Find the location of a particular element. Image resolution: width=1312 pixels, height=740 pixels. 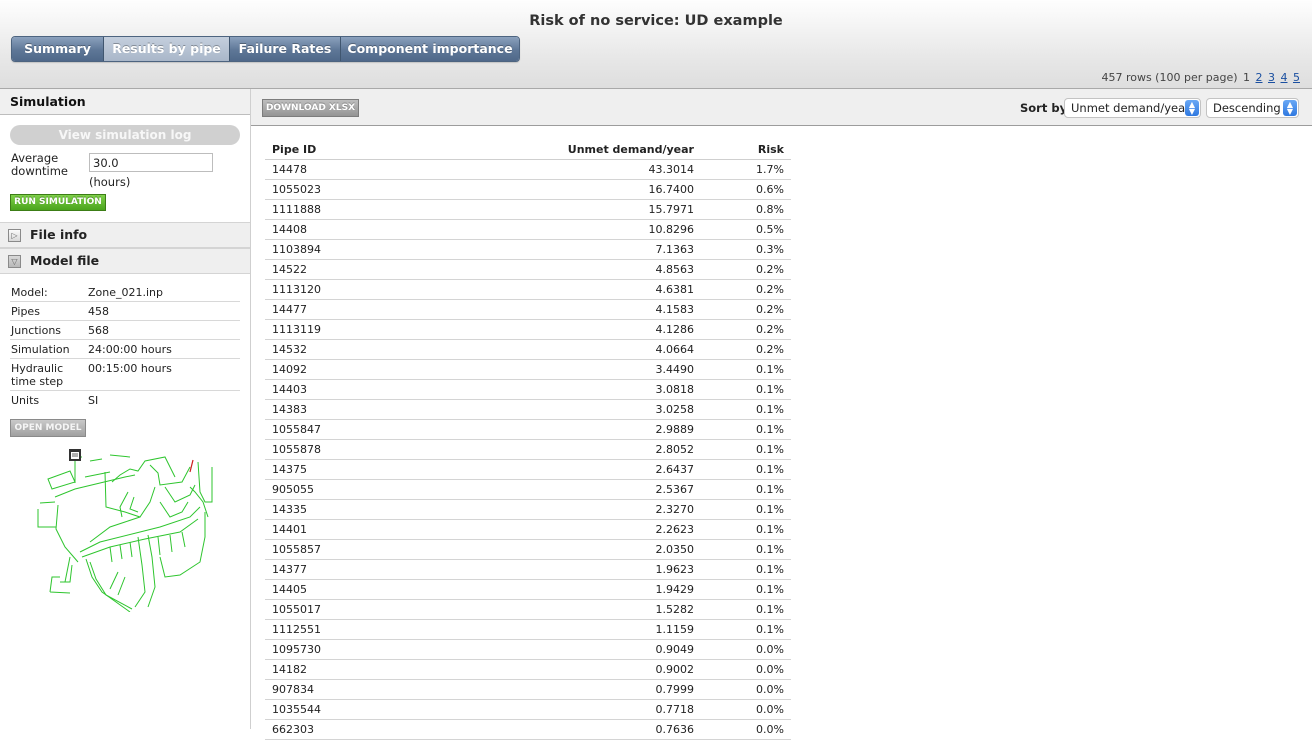

table-row: 14405 1.9429 0.1% is located at coordinates (528, 589).